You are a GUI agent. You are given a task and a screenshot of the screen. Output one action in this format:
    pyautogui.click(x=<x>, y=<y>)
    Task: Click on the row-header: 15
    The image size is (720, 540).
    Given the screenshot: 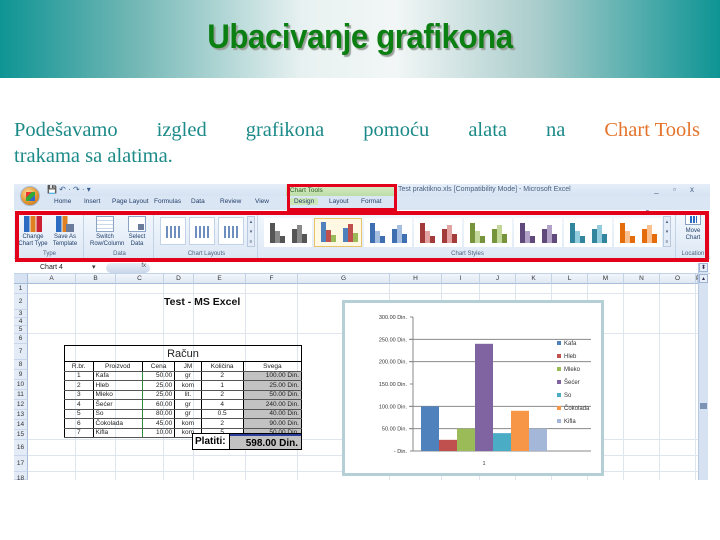 What is the action you would take?
    pyautogui.click(x=21, y=435)
    